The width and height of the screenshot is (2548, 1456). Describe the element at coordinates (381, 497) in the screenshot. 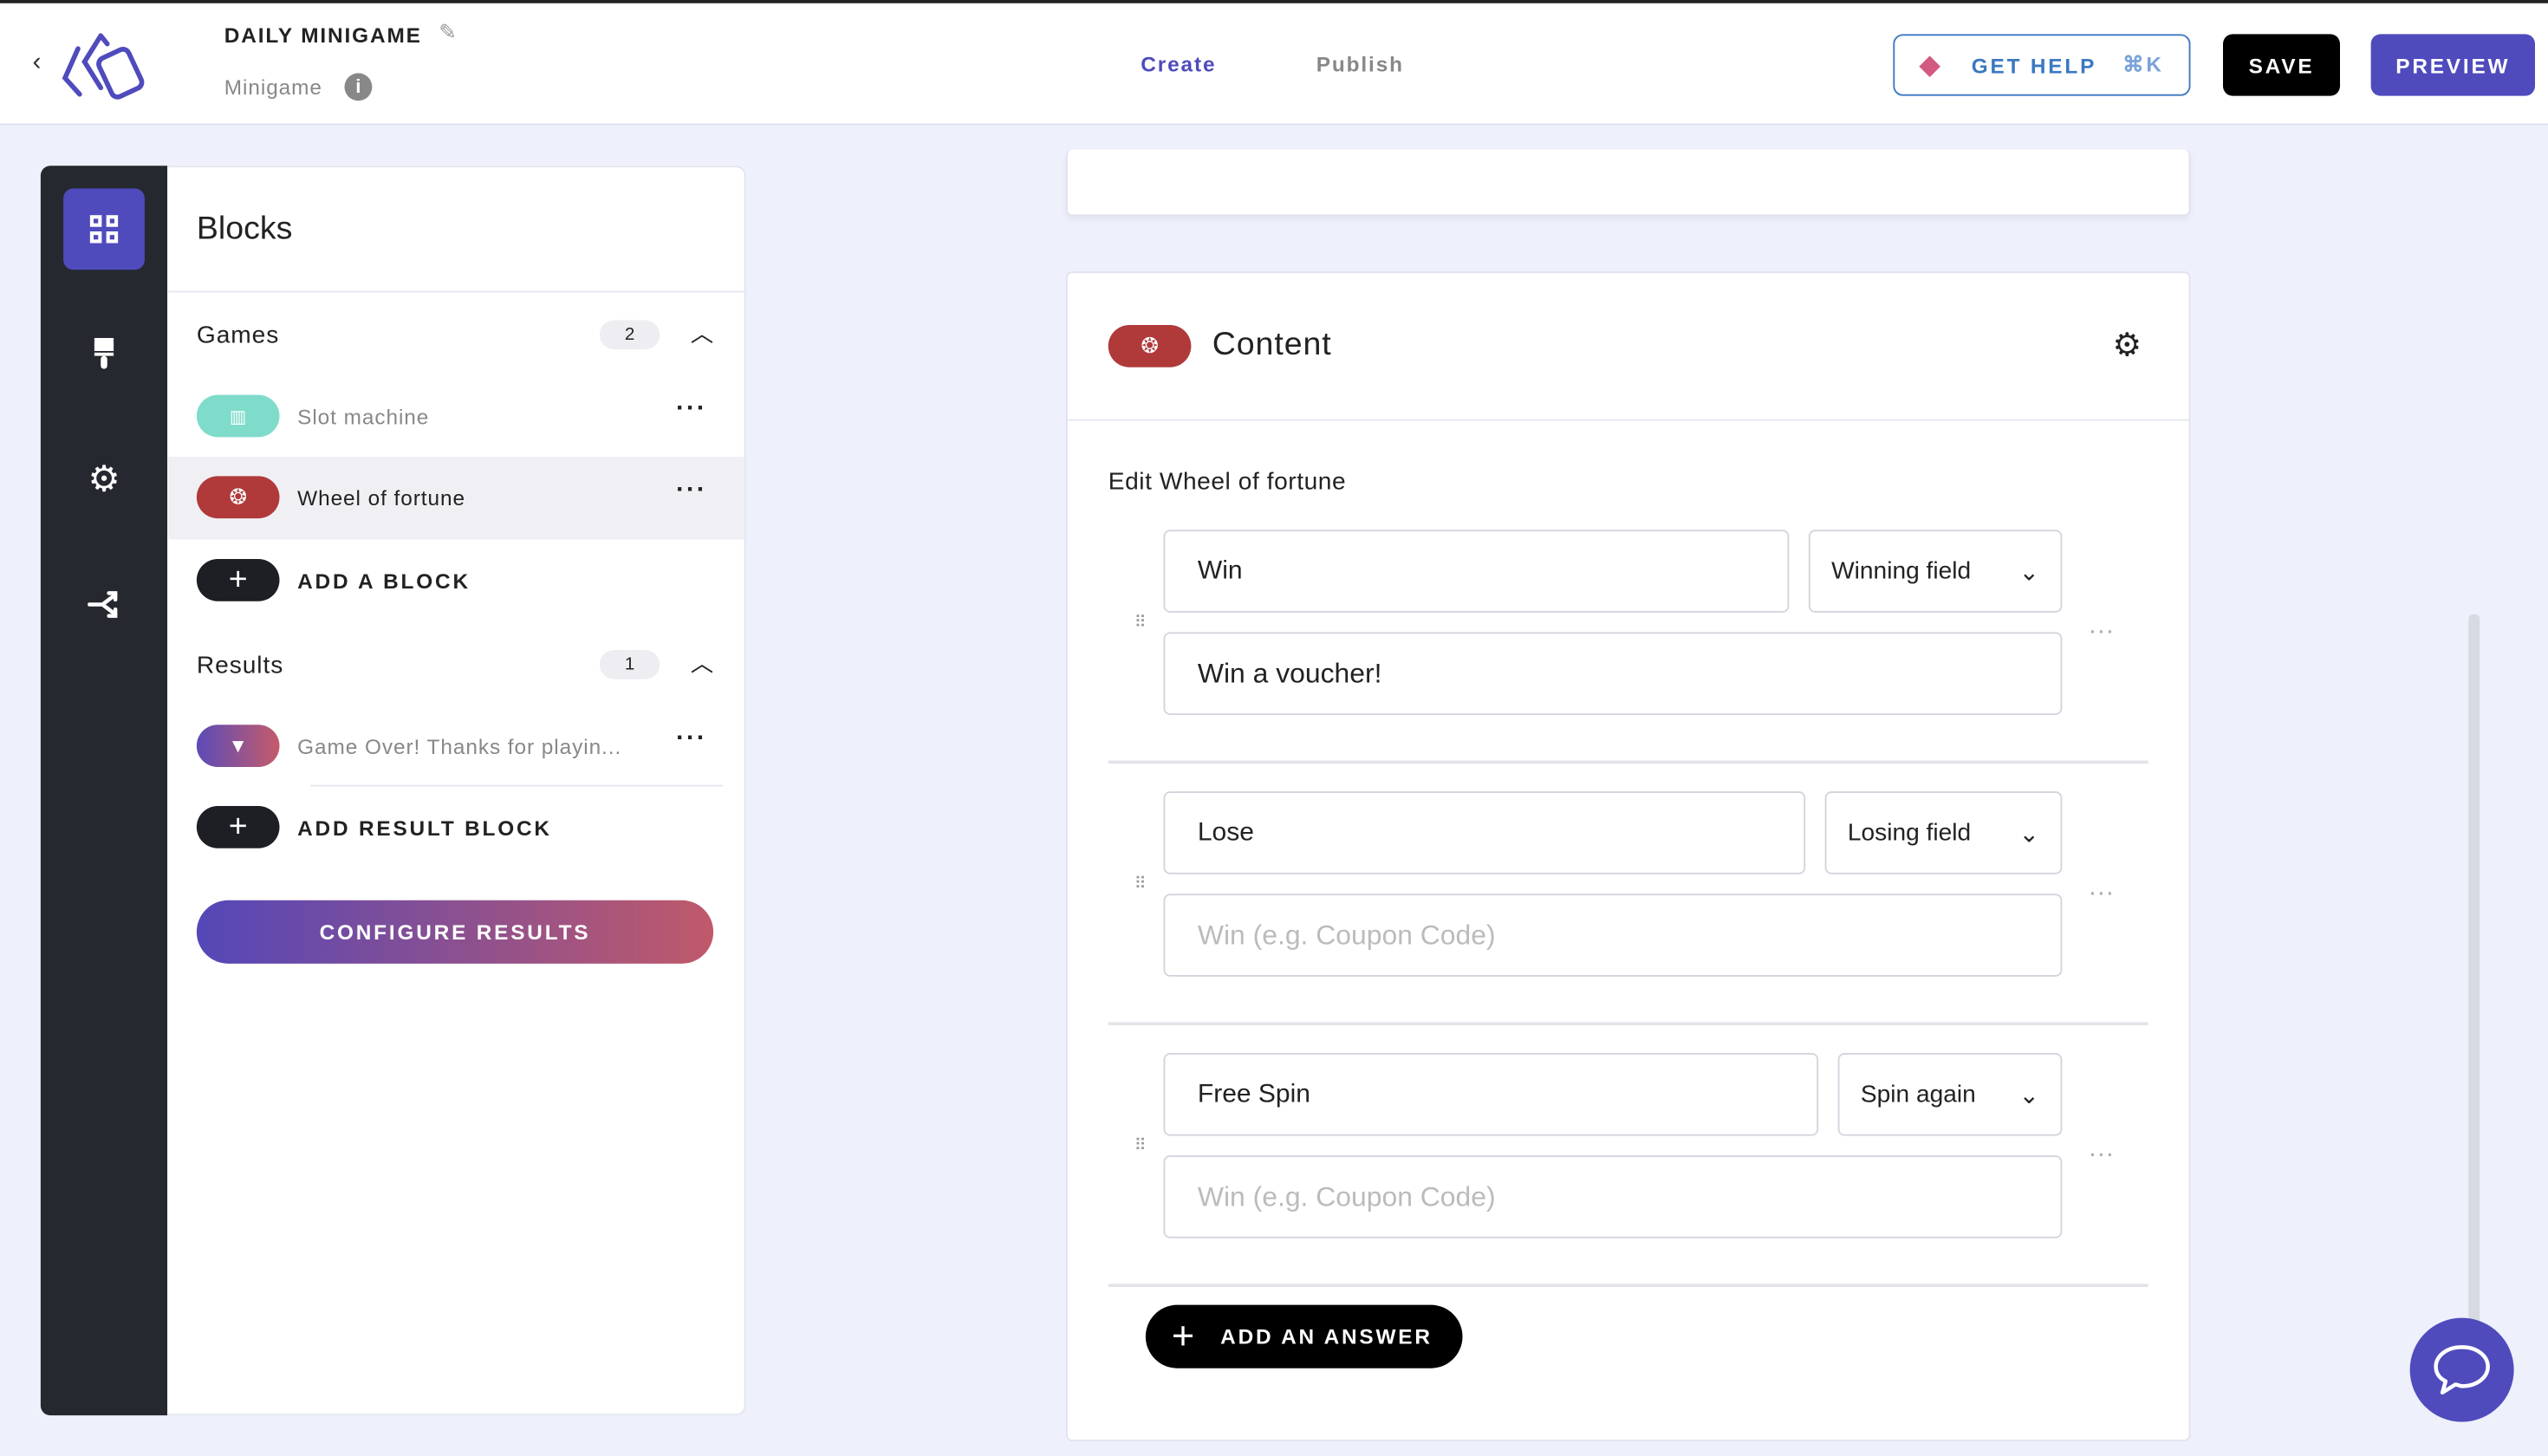

I see `block-label: Wheel of fortune` at that location.